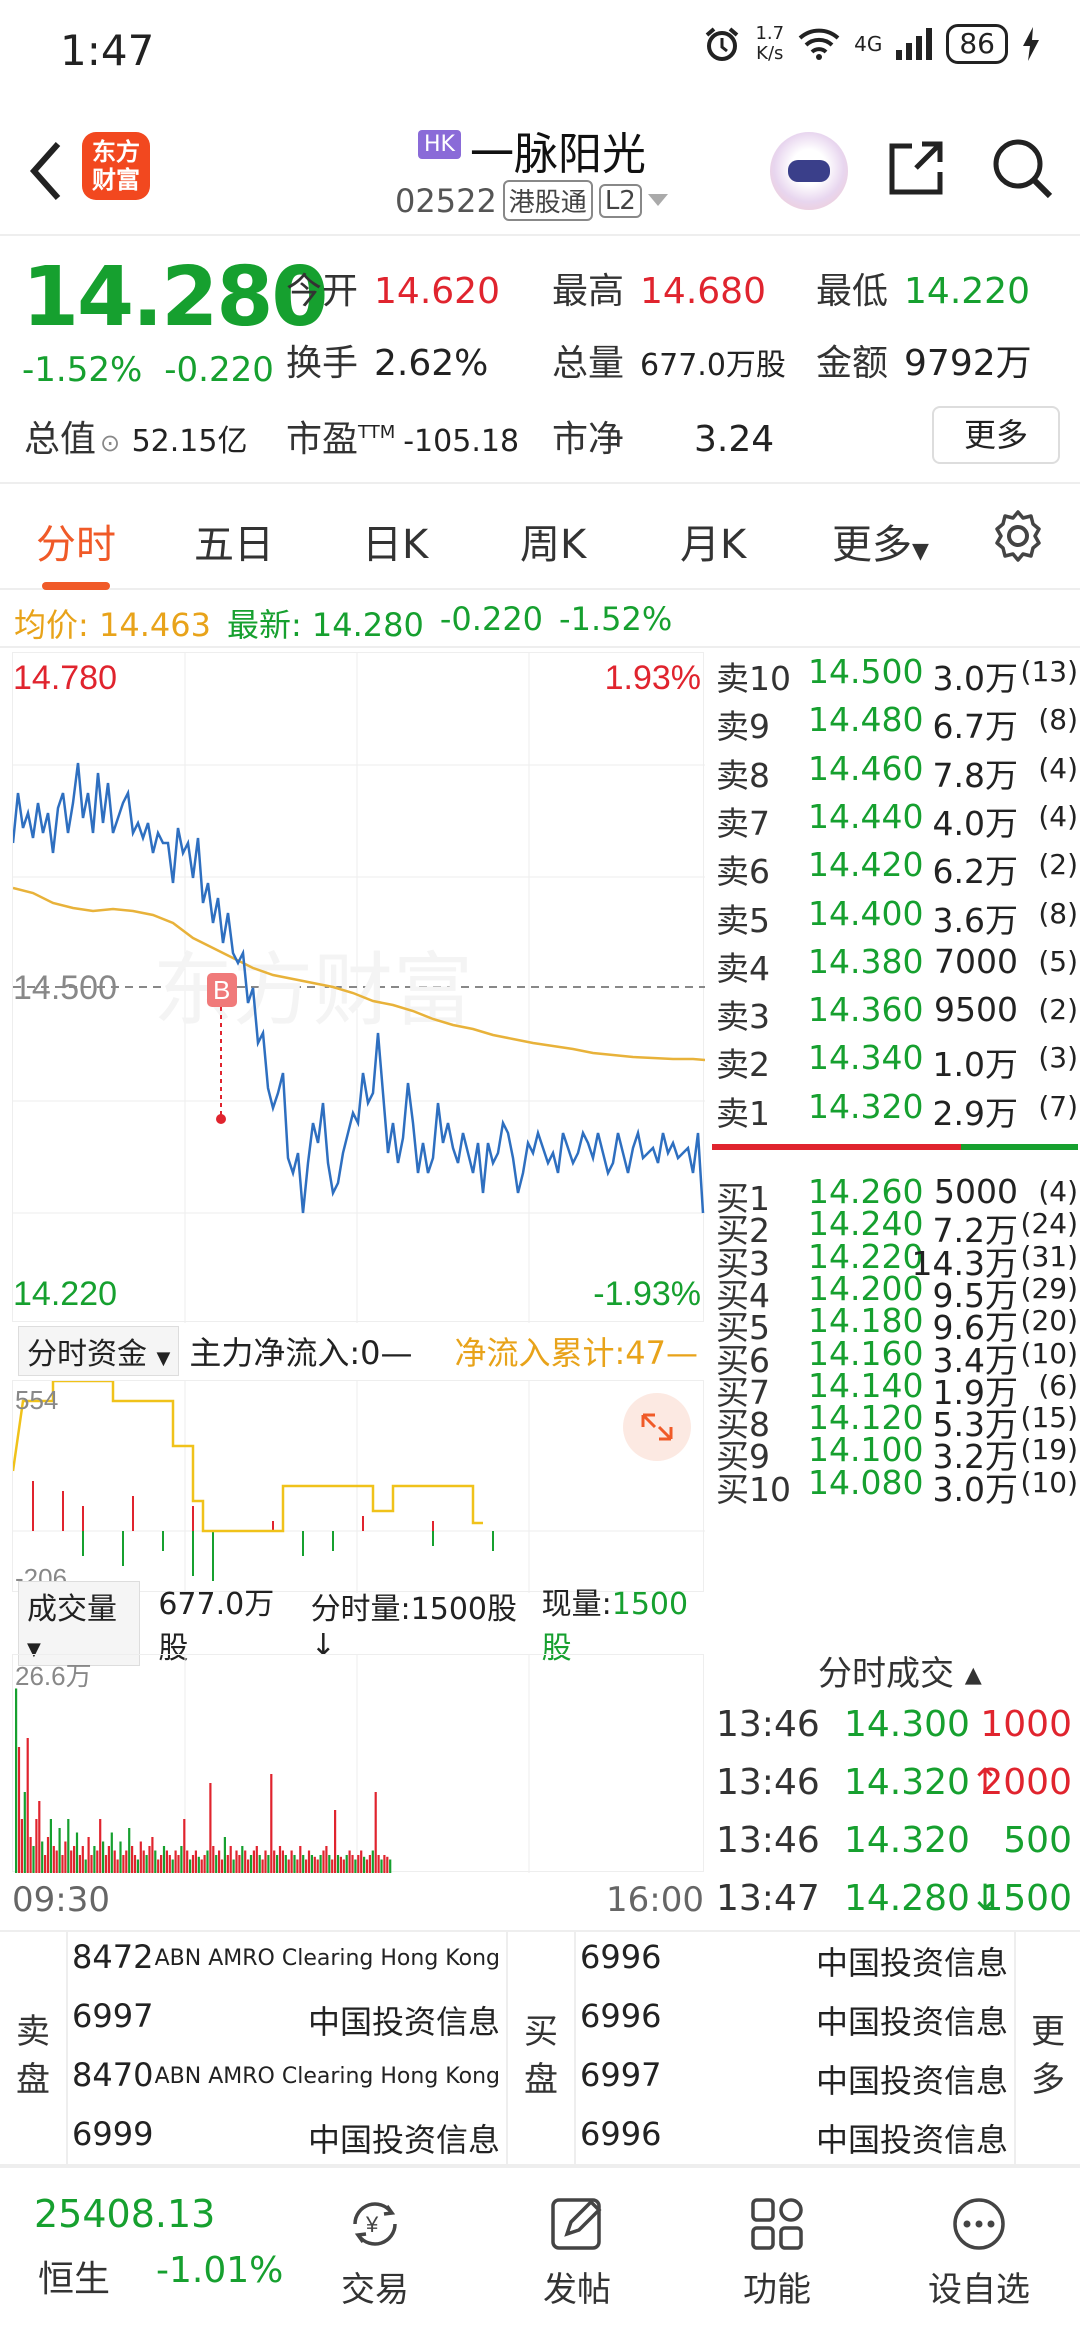 Image resolution: width=1080 pixels, height=2340 pixels. I want to click on broker-id: 6997, so click(113, 2016).